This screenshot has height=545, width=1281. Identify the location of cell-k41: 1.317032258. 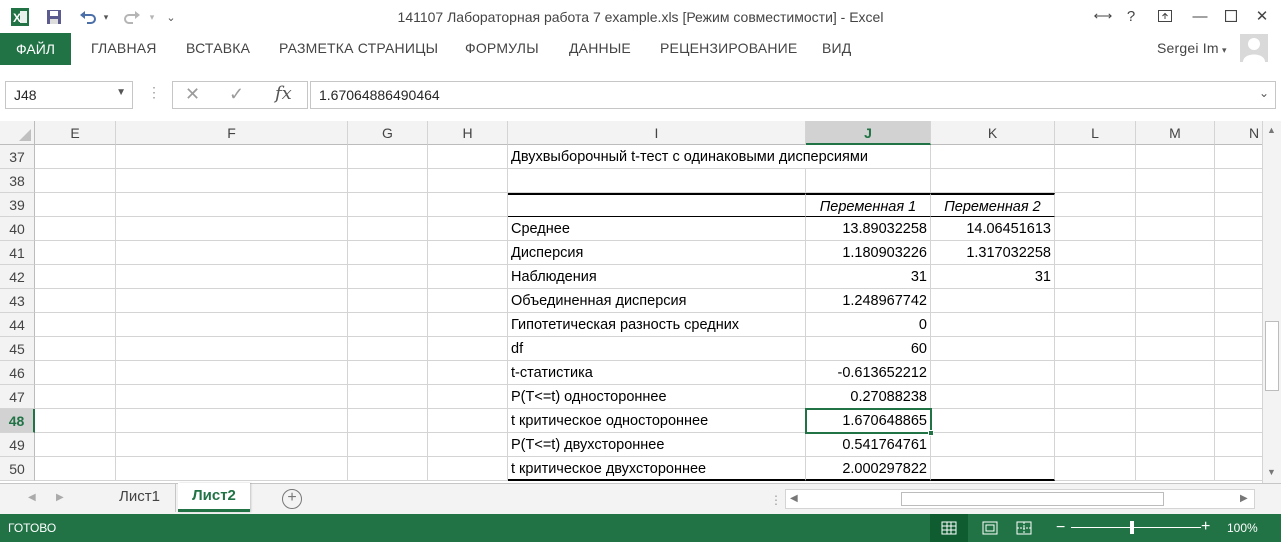
(993, 253).